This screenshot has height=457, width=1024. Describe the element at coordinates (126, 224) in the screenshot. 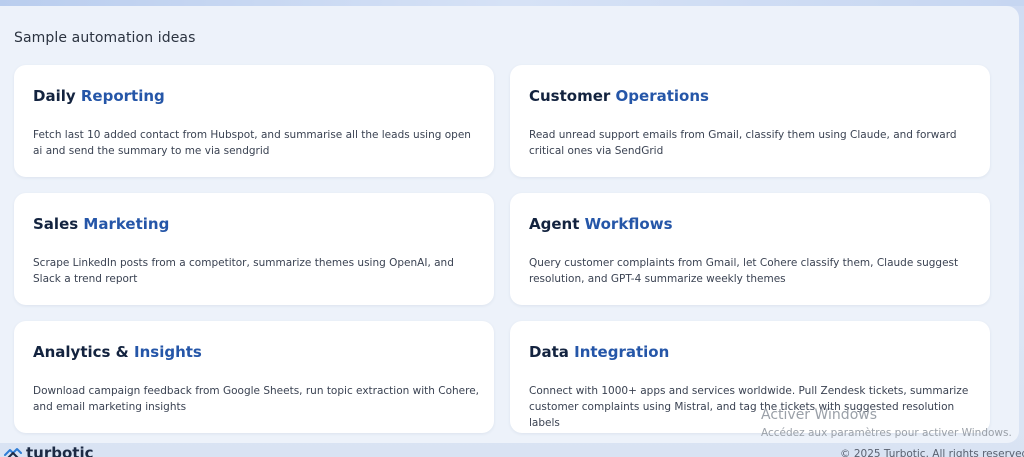

I see `card-title-accent: Marketing` at that location.